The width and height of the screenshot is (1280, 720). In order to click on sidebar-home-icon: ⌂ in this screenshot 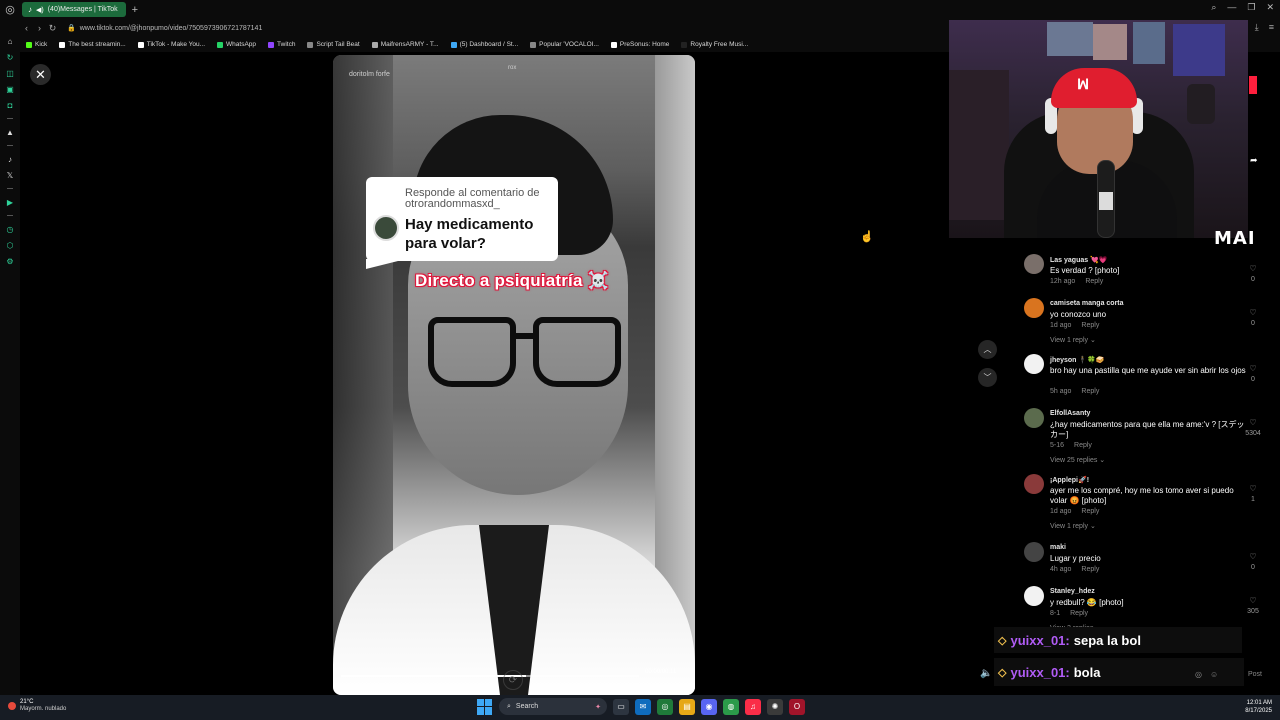, I will do `click(10, 41)`.